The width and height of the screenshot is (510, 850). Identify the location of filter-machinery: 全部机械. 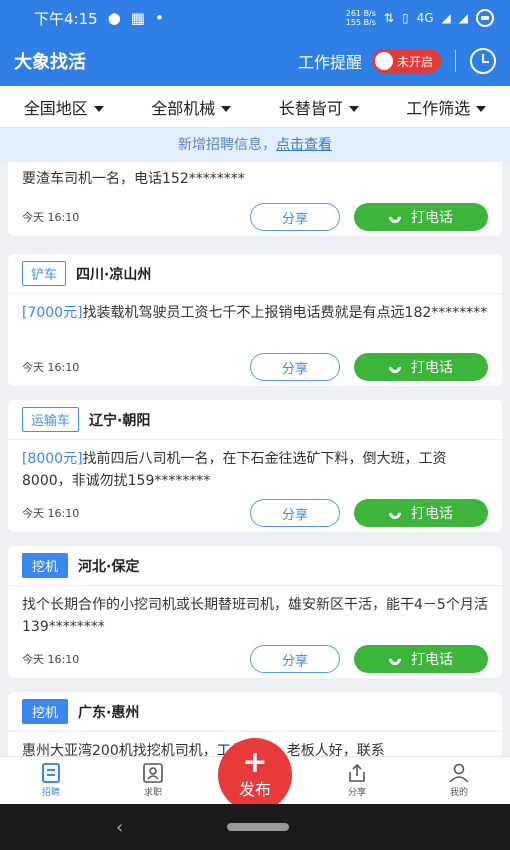
(192, 107).